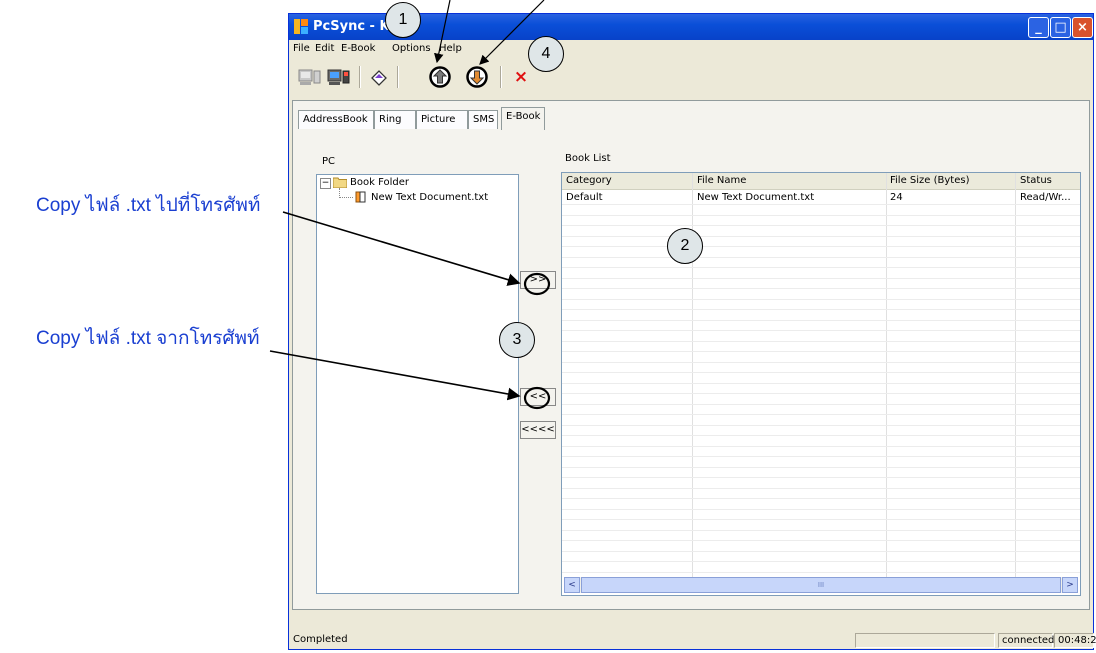 The image size is (1096, 653). Describe the element at coordinates (403, 20) in the screenshot. I see `annotation-marker-1: 1` at that location.